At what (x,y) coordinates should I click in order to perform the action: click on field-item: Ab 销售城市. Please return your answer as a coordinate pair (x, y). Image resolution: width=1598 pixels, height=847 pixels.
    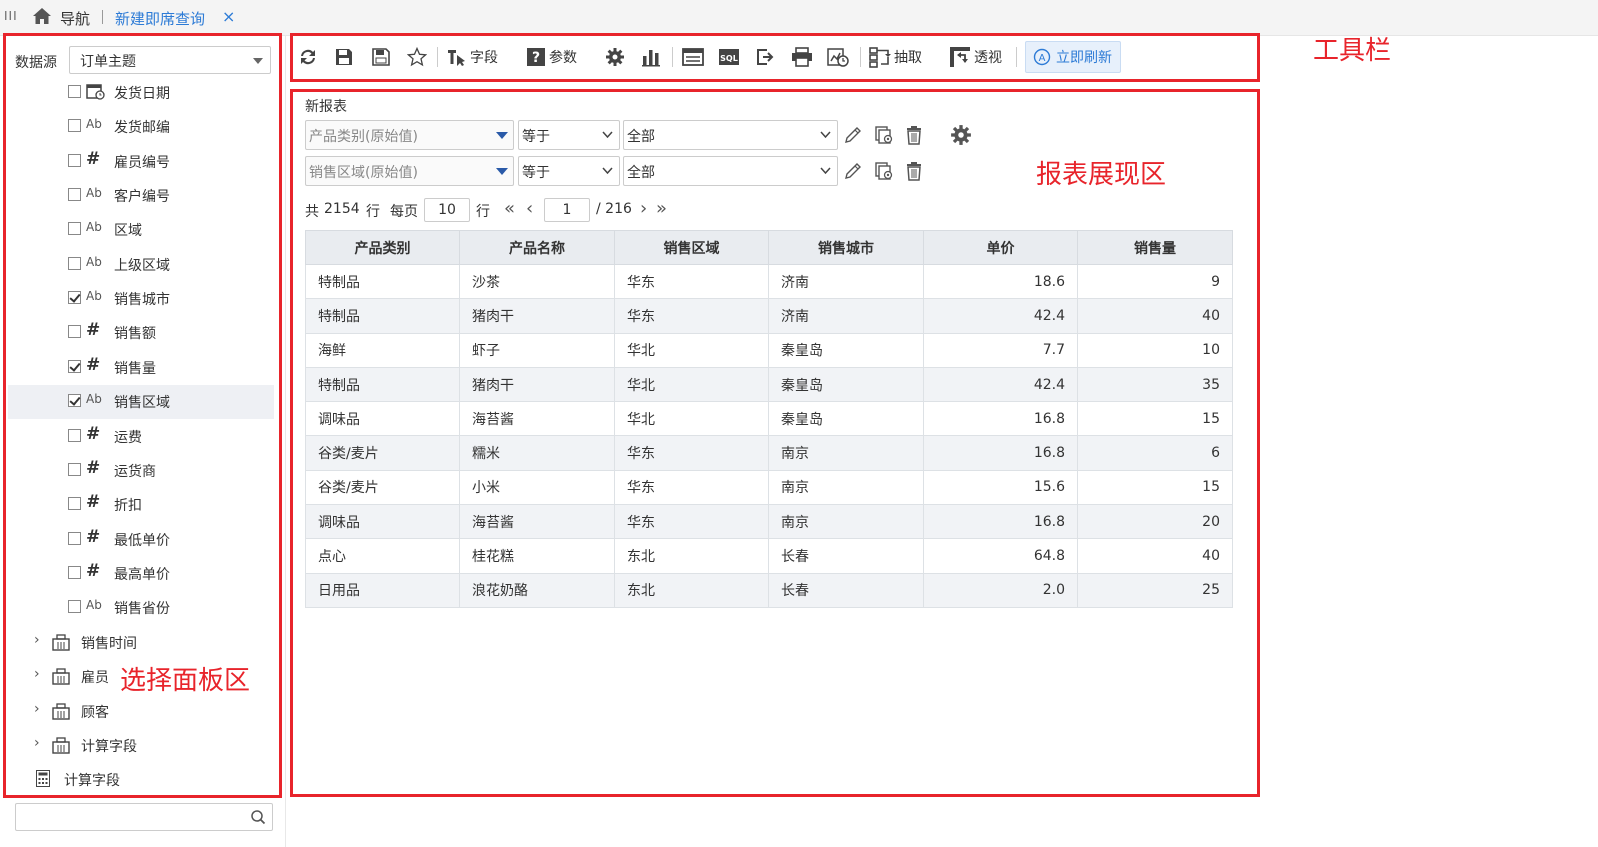
    Looking at the image, I should click on (141, 299).